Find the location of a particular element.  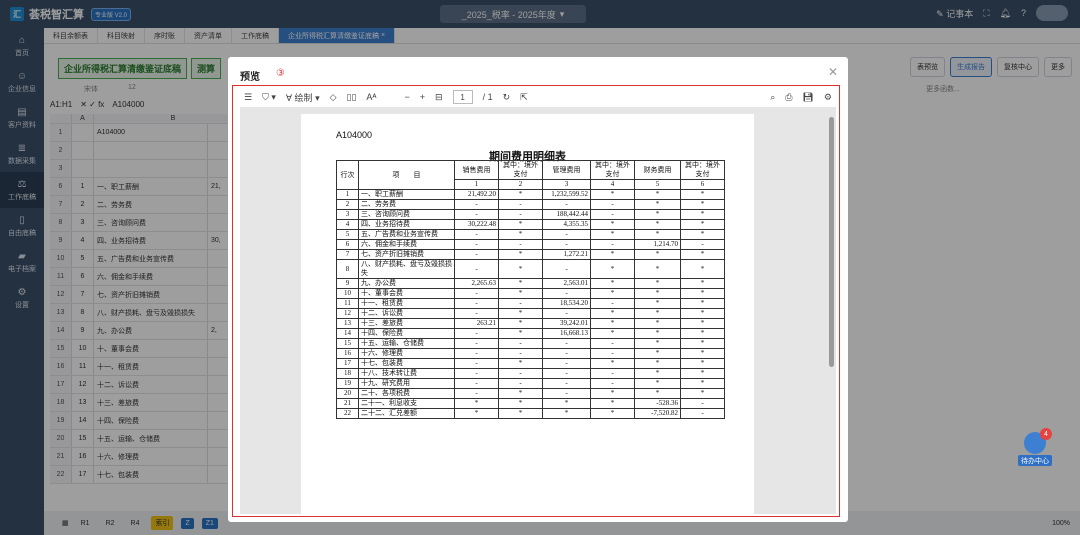

table-row: 1 一、职工薪酬 21,492.20 * 1,232,599.52 * * * is located at coordinates (530, 194).